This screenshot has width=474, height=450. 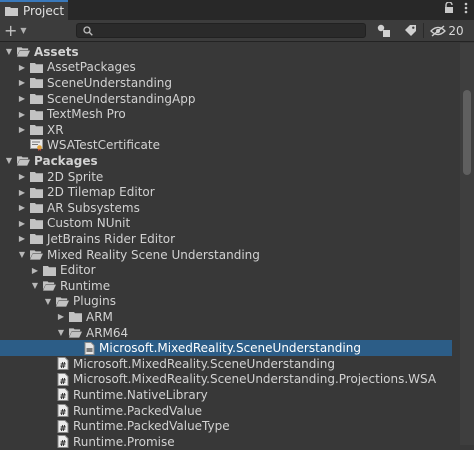 I want to click on tree-row-label: SceneUnderstanding, so click(x=109, y=82).